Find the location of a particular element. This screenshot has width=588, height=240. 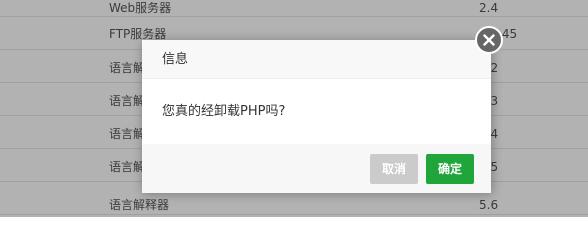

dialog-header: 信息 is located at coordinates (316, 59).